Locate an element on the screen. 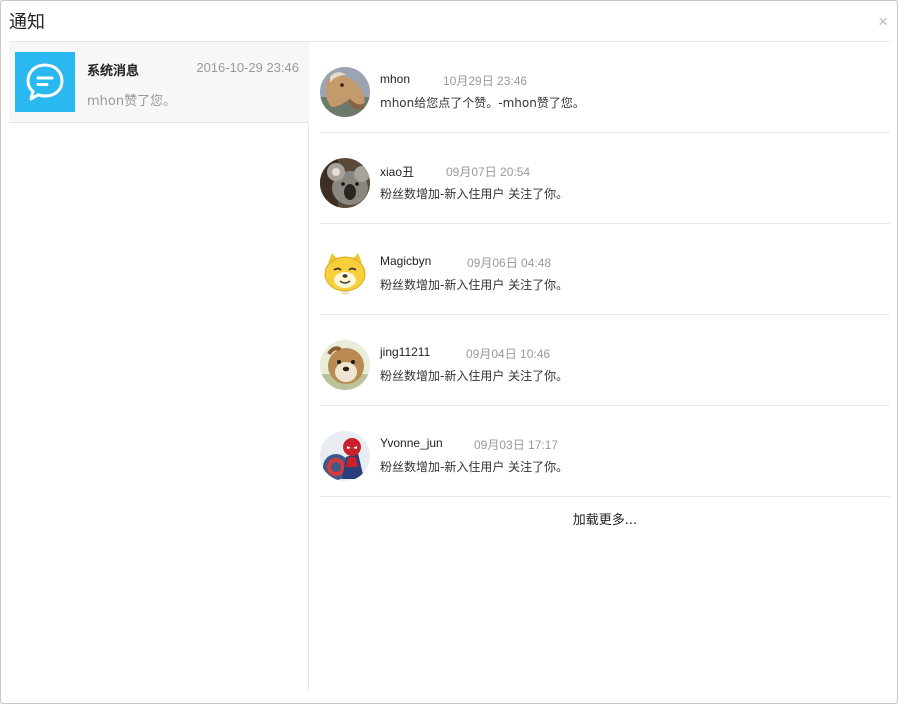 Image resolution: width=898 pixels, height=704 pixels. message-item: Magicbyn 09月06日 04:48 粉丝数增加-新入住用户 关注了你。 is located at coordinates (605, 269).